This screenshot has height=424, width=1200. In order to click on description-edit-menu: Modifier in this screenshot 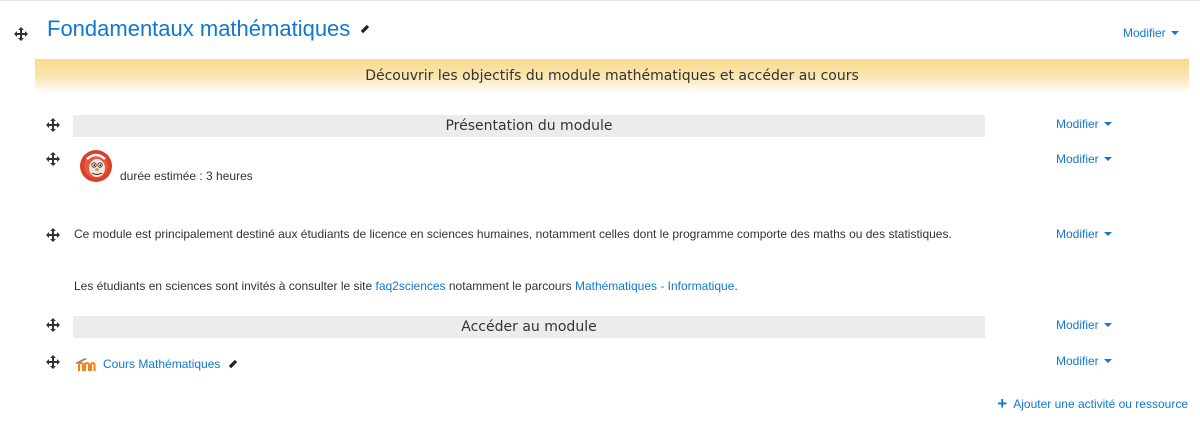, I will do `click(1084, 234)`.